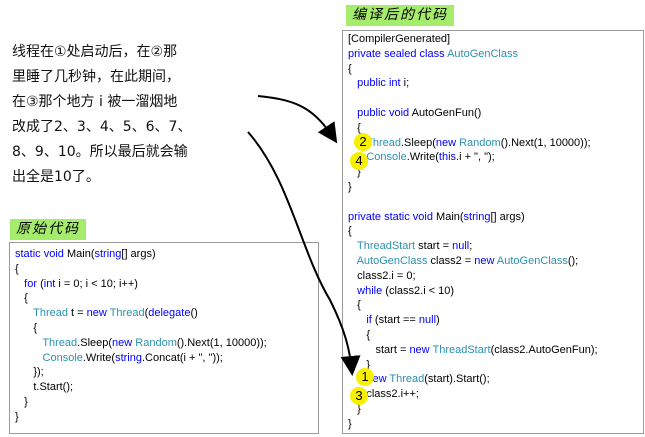 Image resolution: width=645 pixels, height=437 pixels. What do you see at coordinates (304, 253) in the screenshot?
I see `arrow-to-main` at bounding box center [304, 253].